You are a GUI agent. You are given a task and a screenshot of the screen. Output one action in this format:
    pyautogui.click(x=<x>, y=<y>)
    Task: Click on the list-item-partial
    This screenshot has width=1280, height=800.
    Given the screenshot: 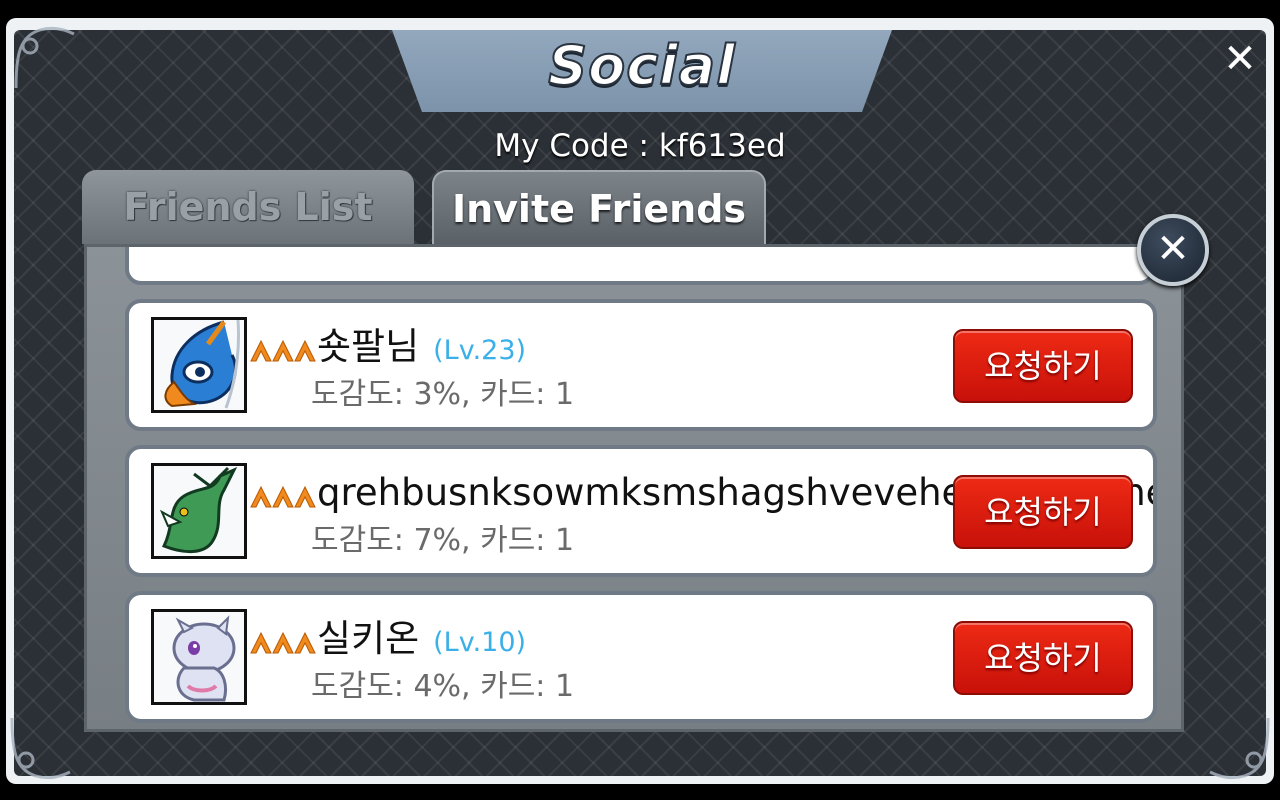 What is the action you would take?
    pyautogui.click(x=640, y=266)
    